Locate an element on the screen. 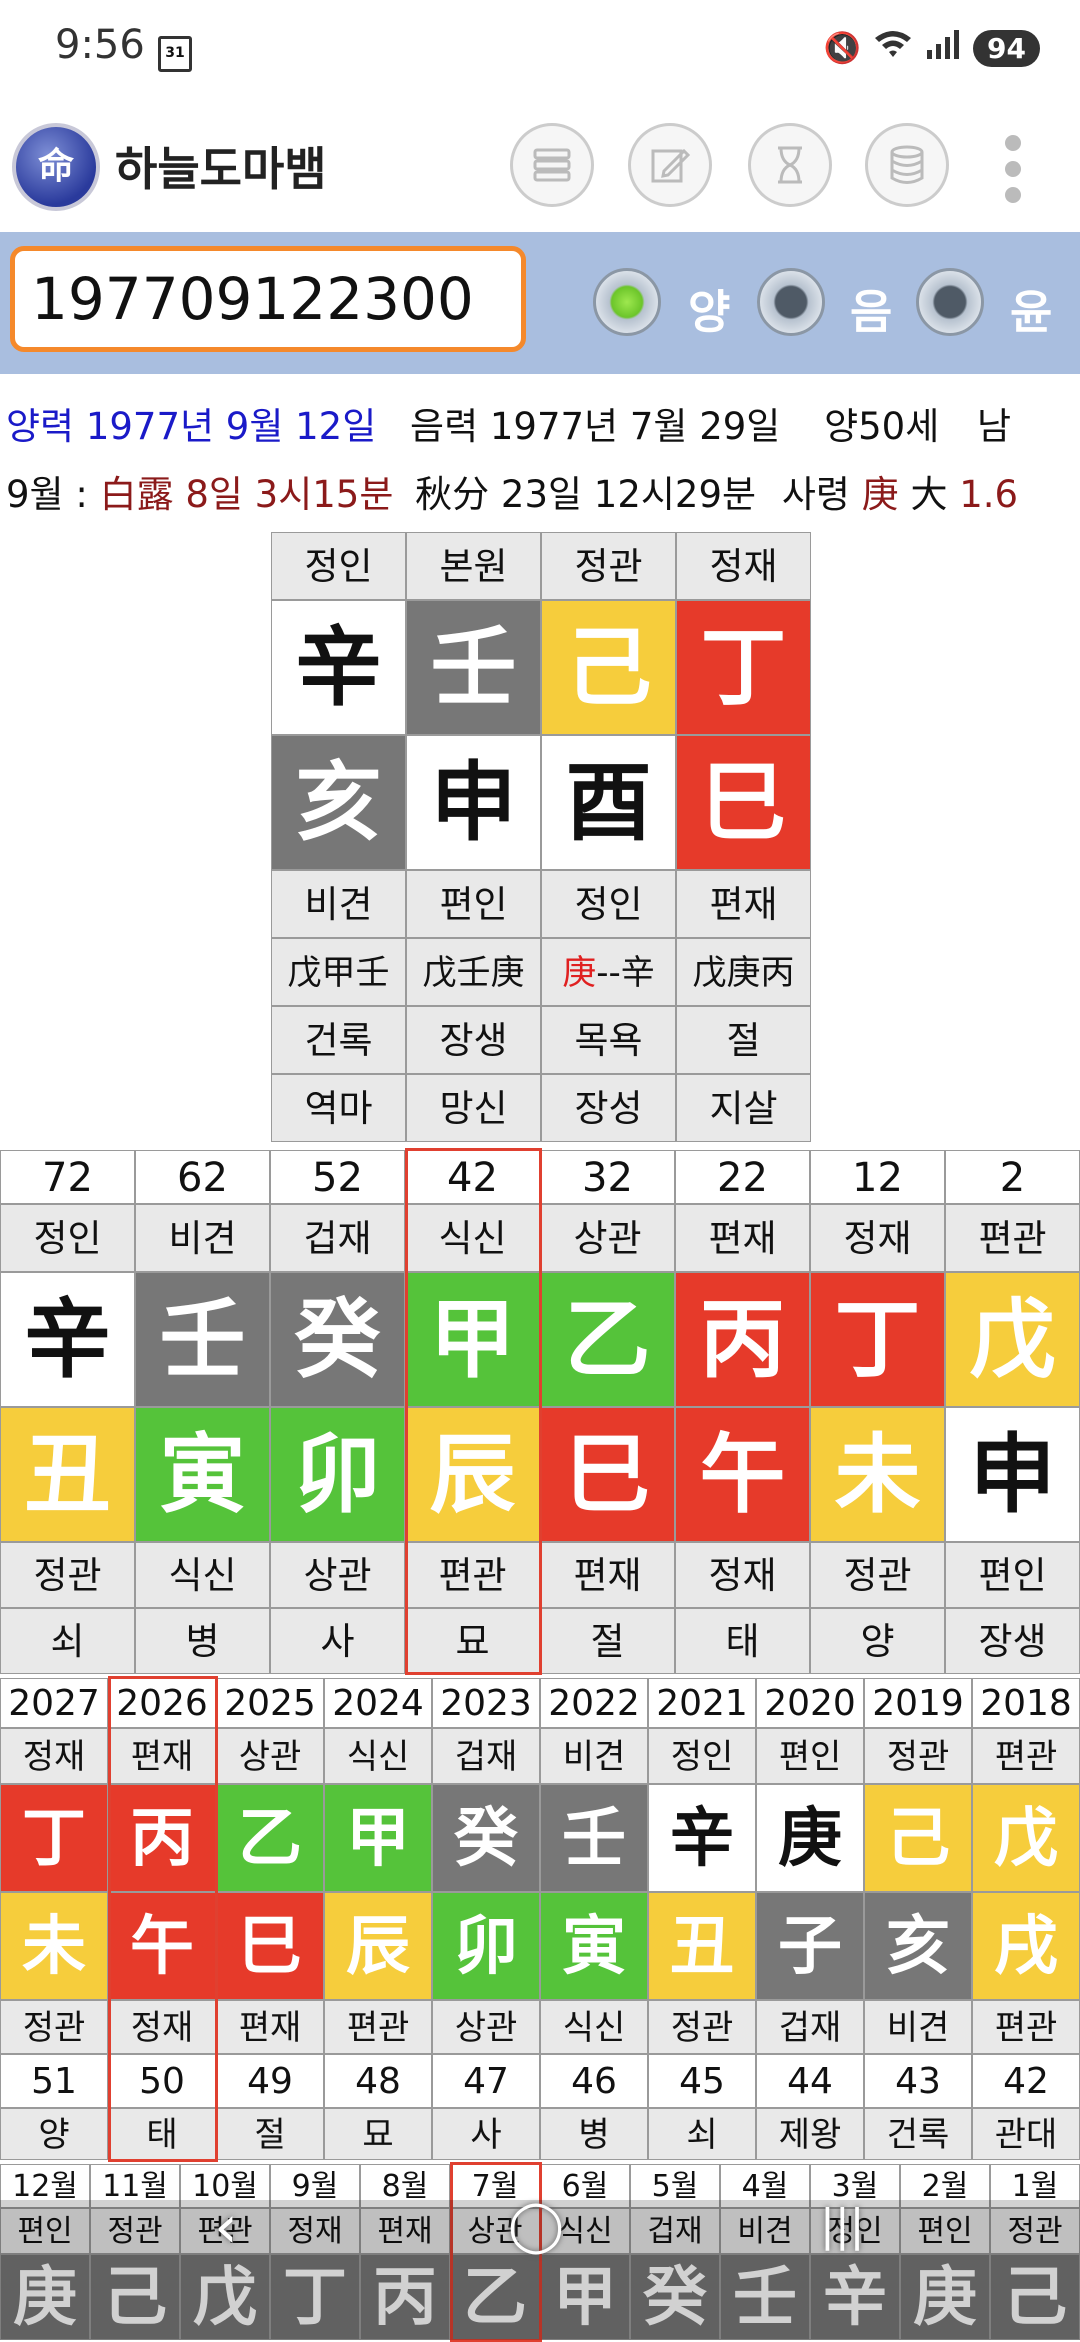 The image size is (1080, 2342). daeun-branch: 寅 is located at coordinates (202, 1474).